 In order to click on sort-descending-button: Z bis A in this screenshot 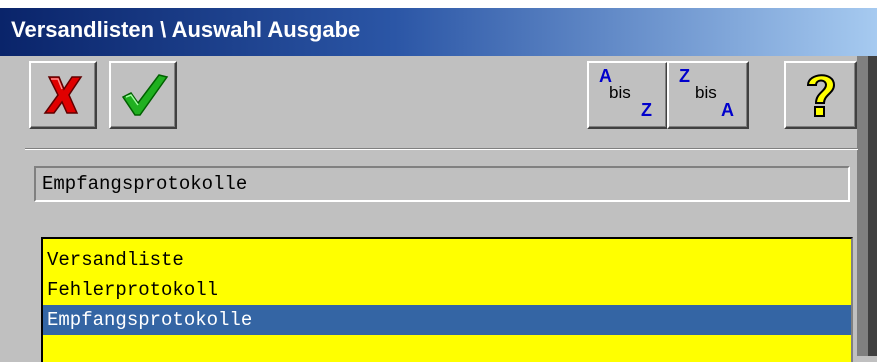, I will do `click(708, 95)`.